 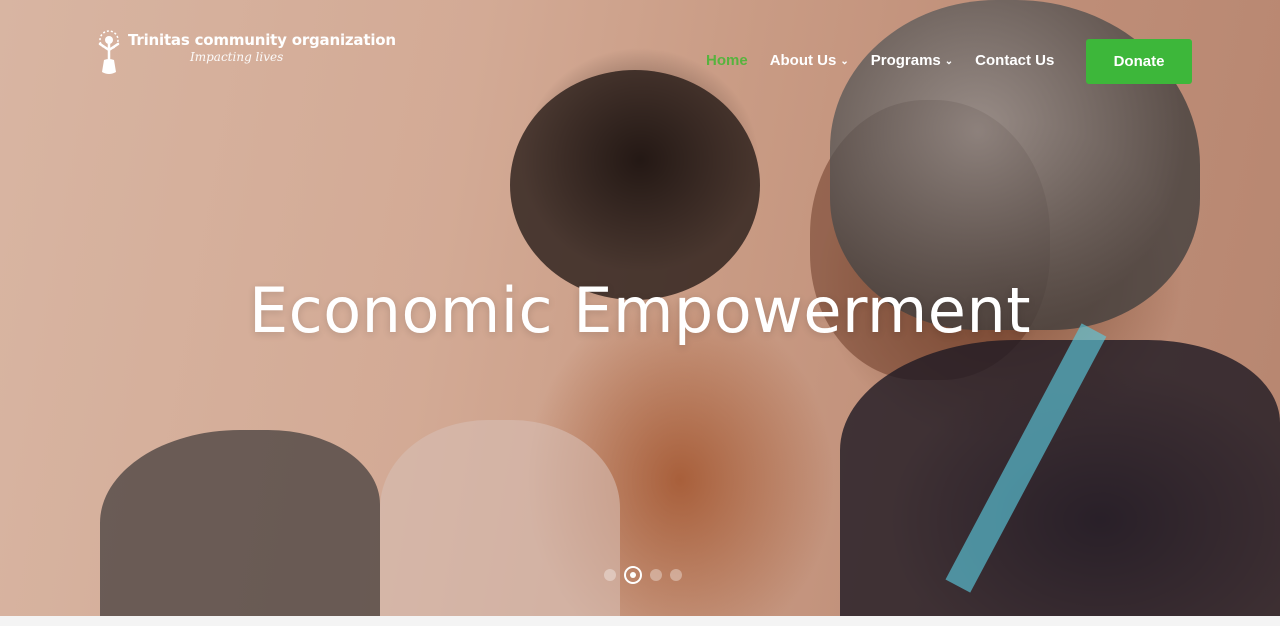 I want to click on tree-person-icon, so click(x=109, y=52).